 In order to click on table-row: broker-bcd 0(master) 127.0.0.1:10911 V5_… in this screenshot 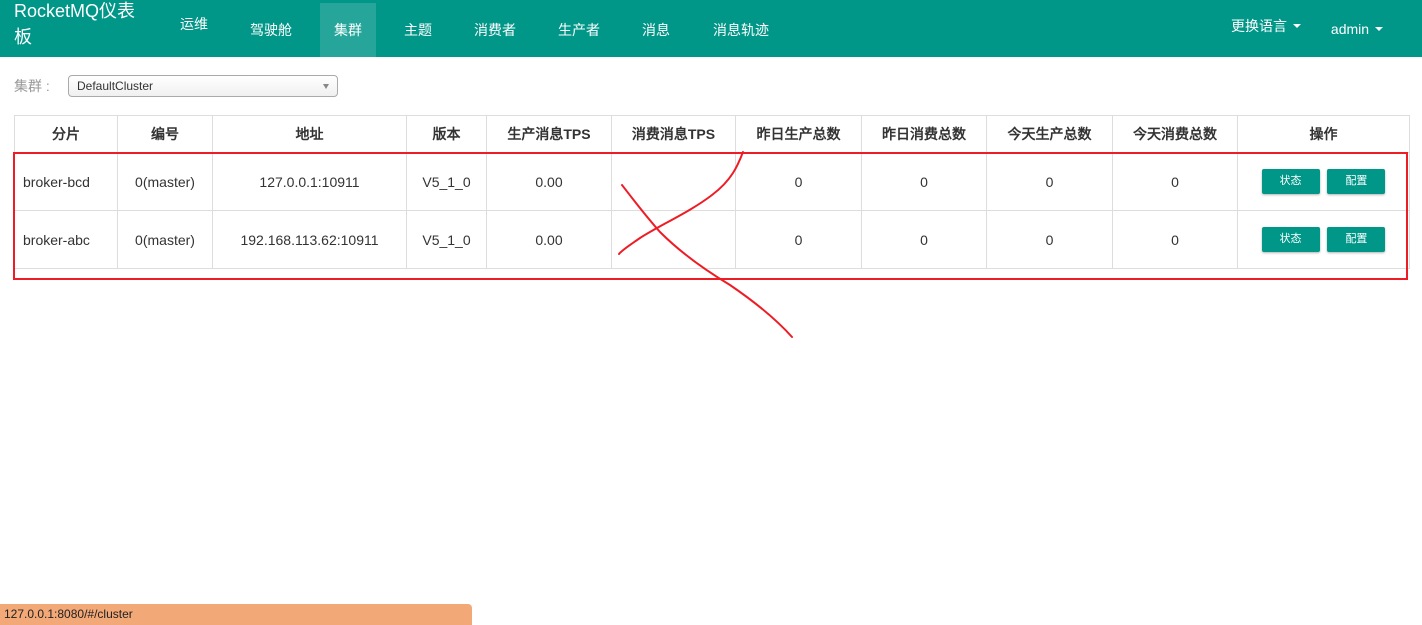, I will do `click(712, 181)`.